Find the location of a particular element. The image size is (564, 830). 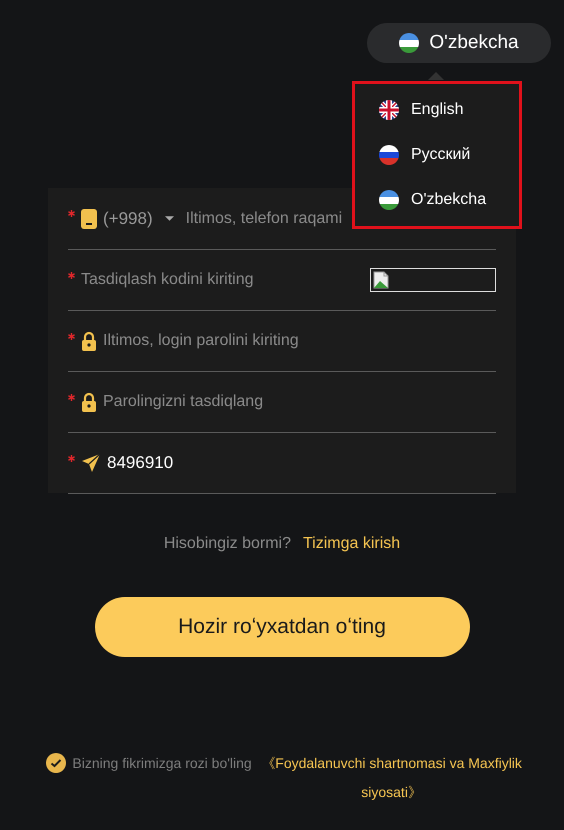

agreement-text: Bizning fikrimizga rozi bo'ling 《Foydalanuvchi shartnomasi va Maxfiylik siyosati》 is located at coordinates (300, 778).